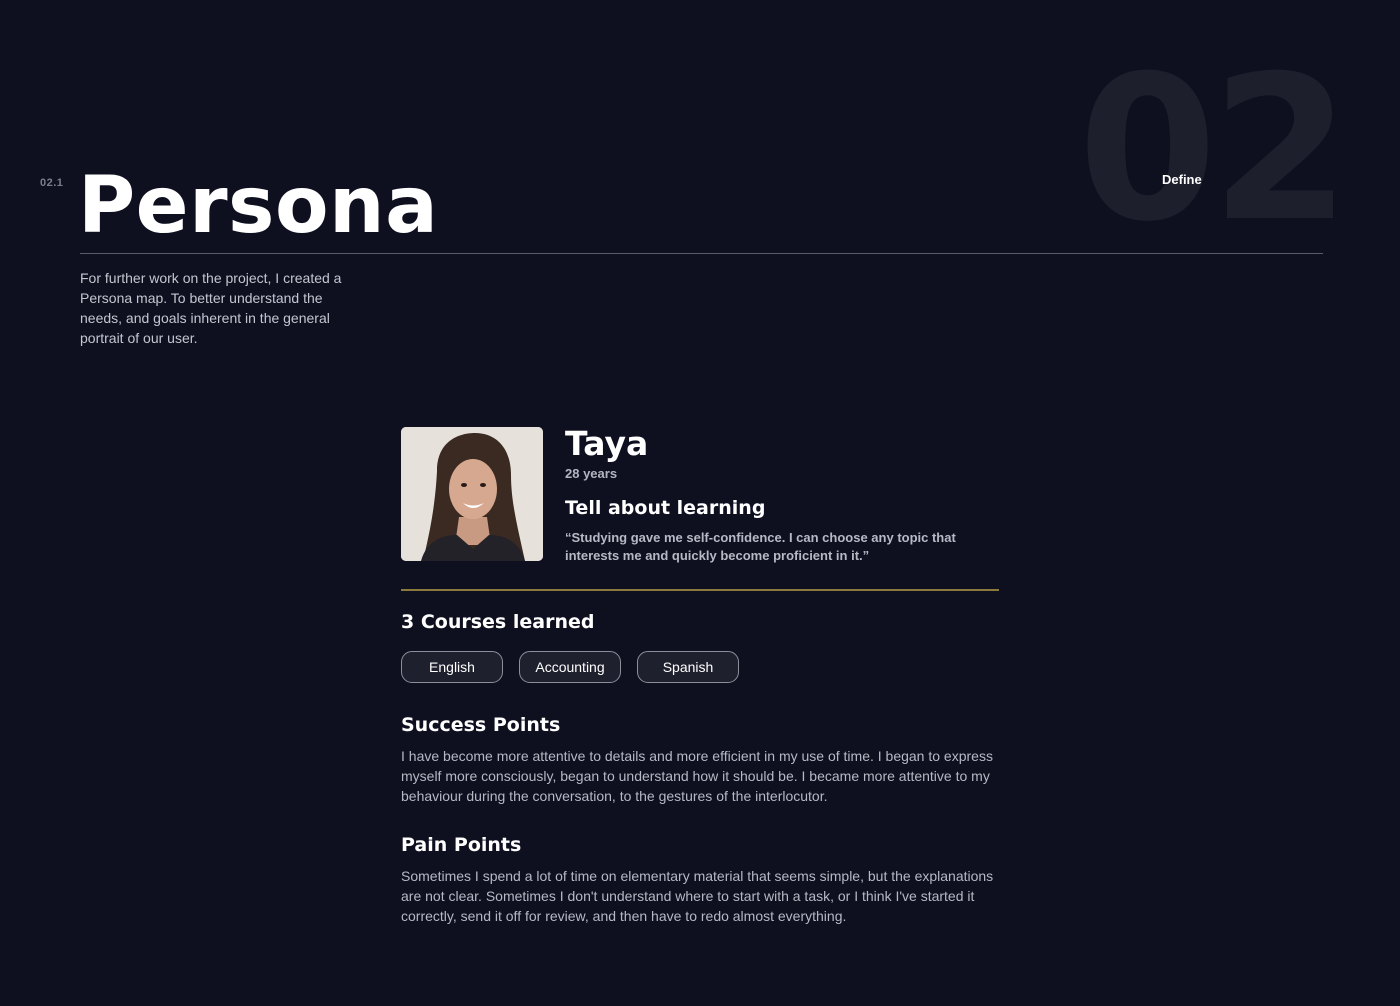 This screenshot has height=1006, width=1400. Describe the element at coordinates (665, 508) in the screenshot. I see `learning-heading: Tell about learning` at that location.